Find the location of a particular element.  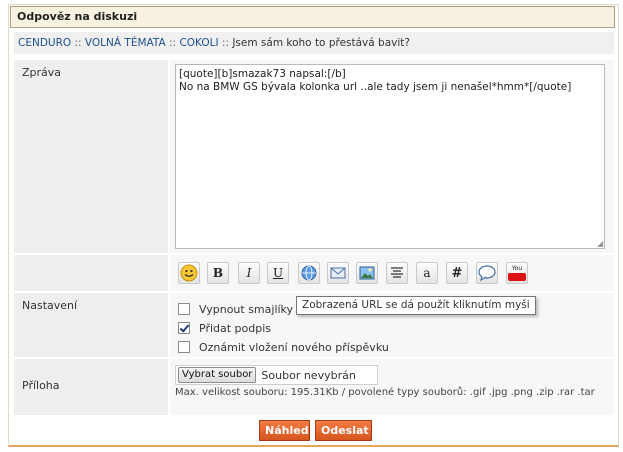

preview-button: Náhled is located at coordinates (284, 430).